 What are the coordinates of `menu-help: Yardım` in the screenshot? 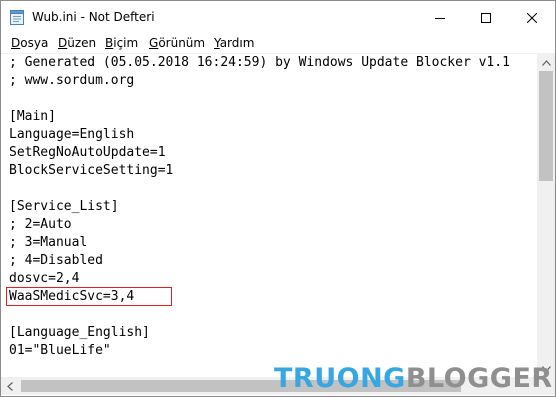 It's located at (234, 43).